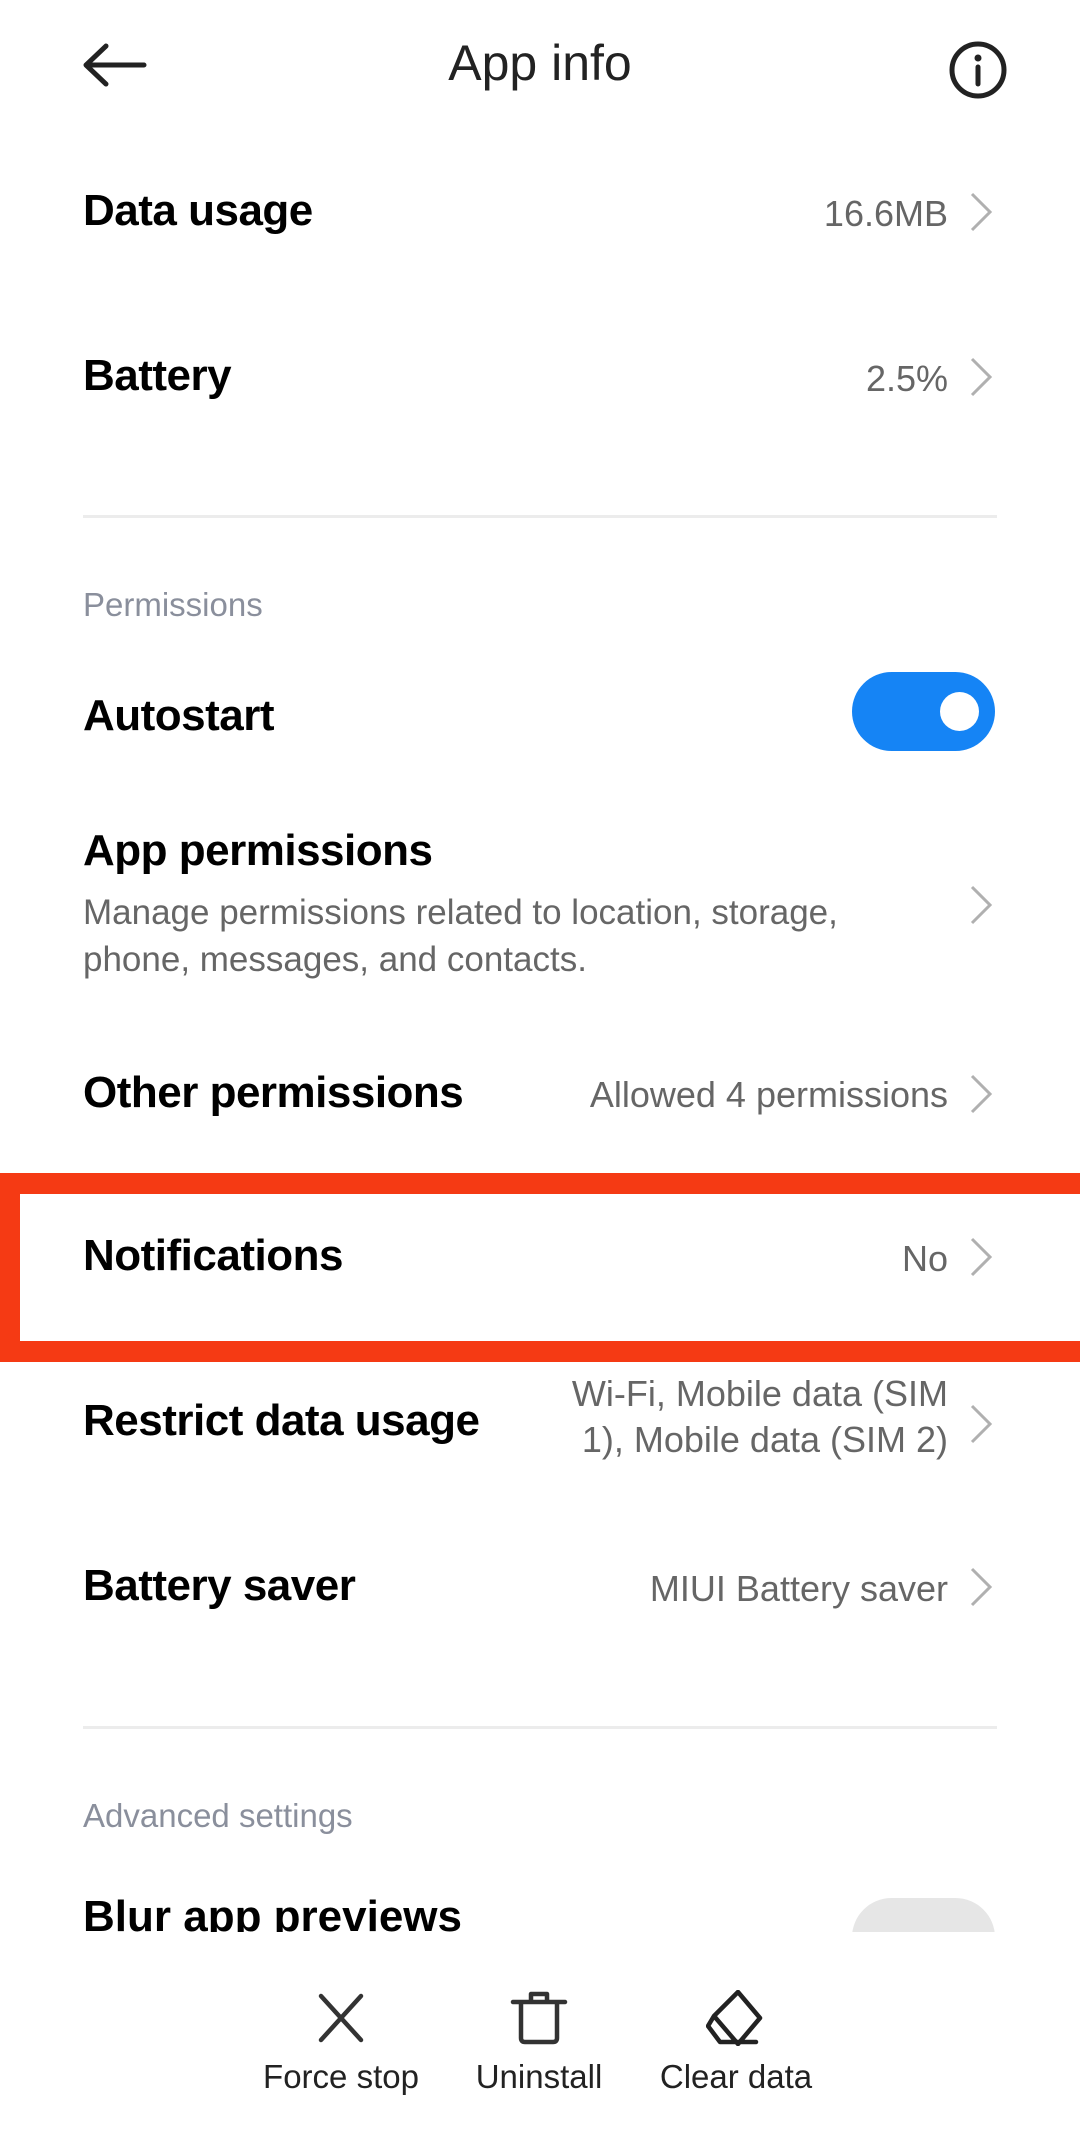  What do you see at coordinates (273, 1912) in the screenshot?
I see `blur-app-previews-label: Blur app previews` at bounding box center [273, 1912].